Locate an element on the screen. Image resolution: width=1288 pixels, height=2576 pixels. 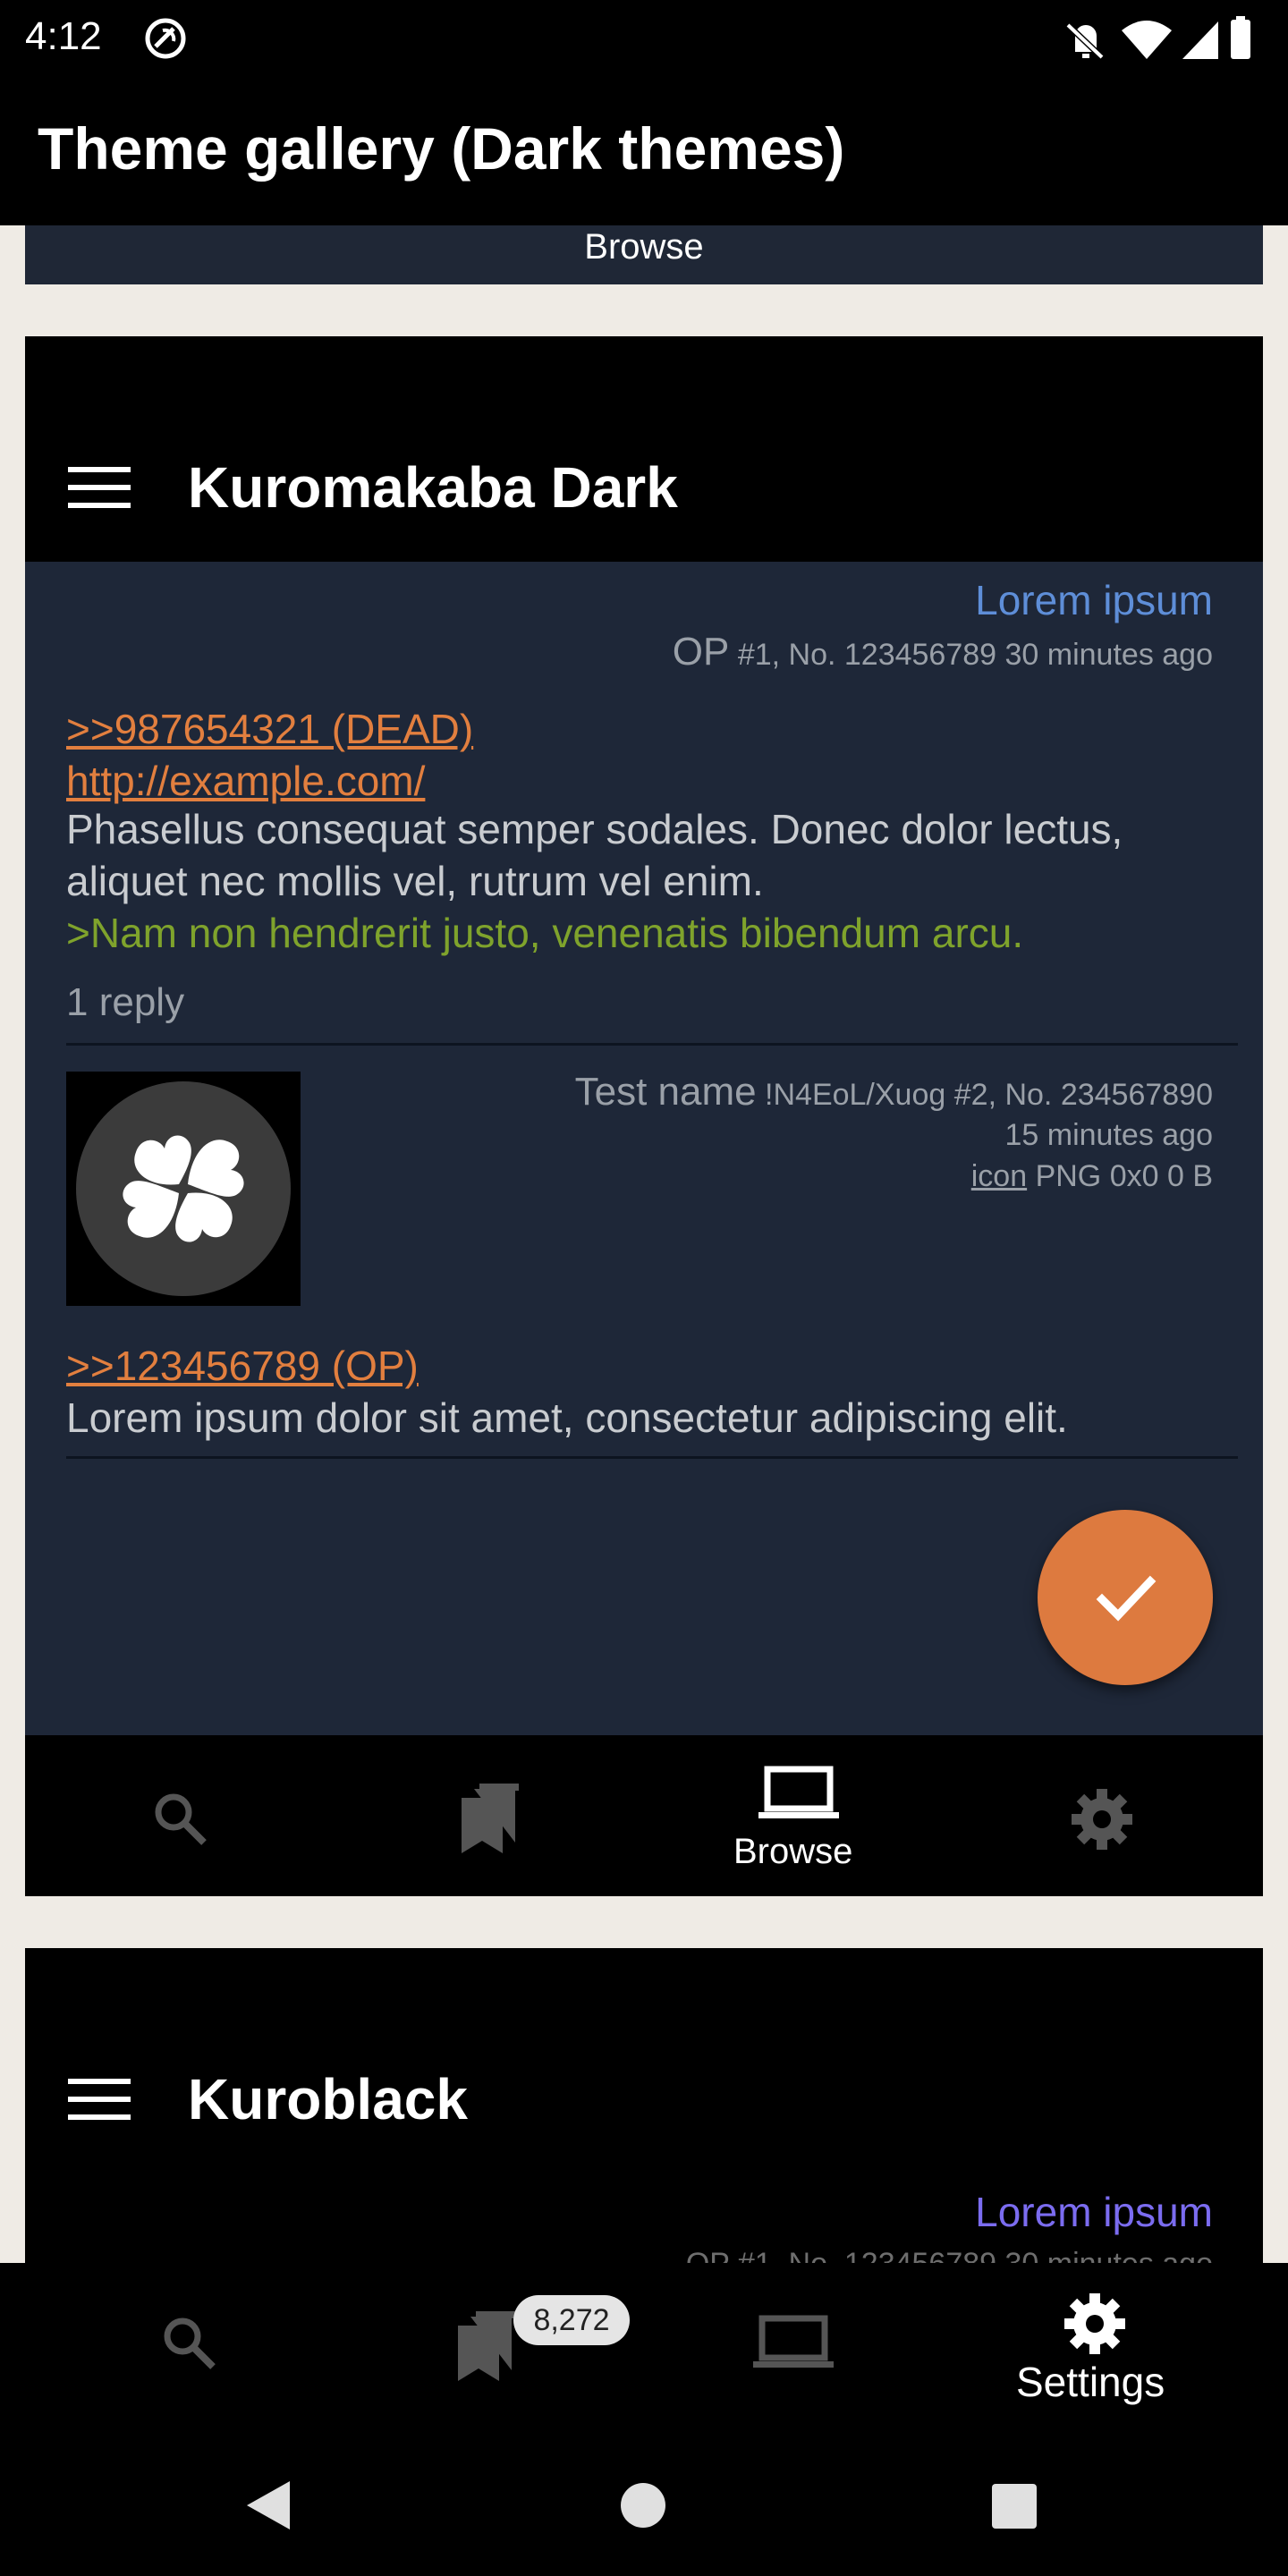
quote-link-op: >>123456789 (OP) is located at coordinates (242, 1366).